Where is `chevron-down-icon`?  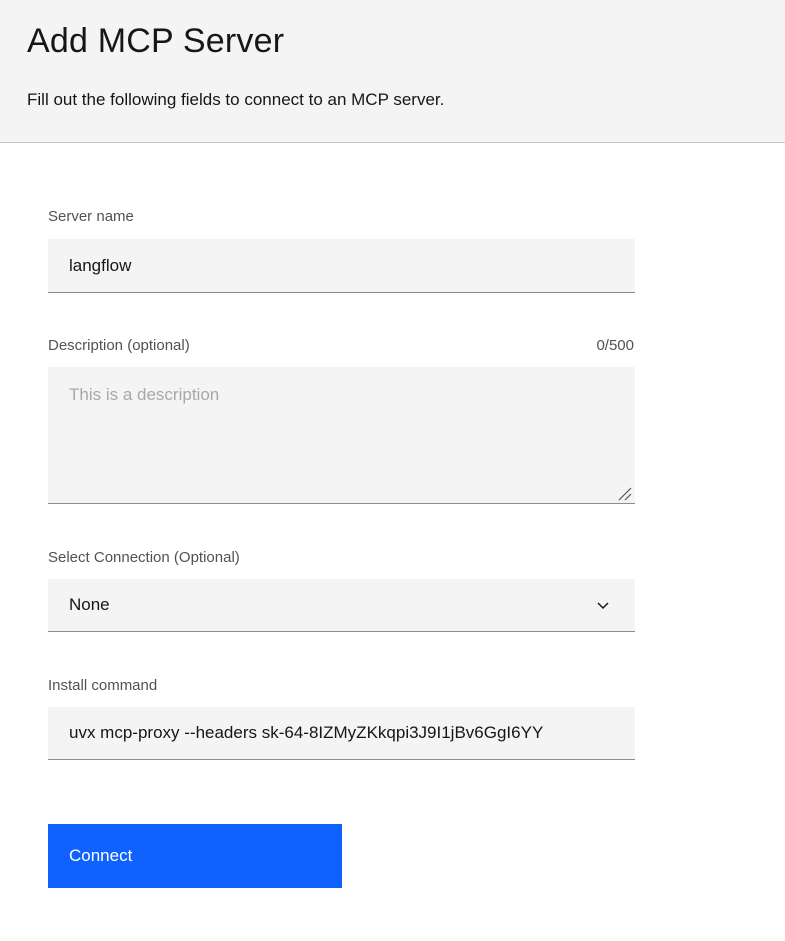 chevron-down-icon is located at coordinates (603, 606).